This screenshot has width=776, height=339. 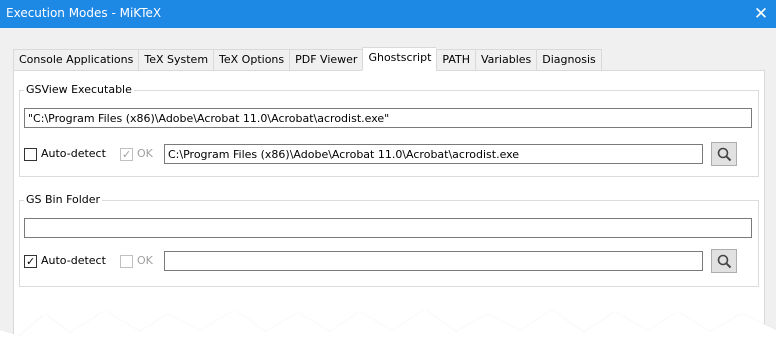 I want to click on gsbin-autodetect-checkbox: ✓ Auto-detect, so click(x=65, y=261).